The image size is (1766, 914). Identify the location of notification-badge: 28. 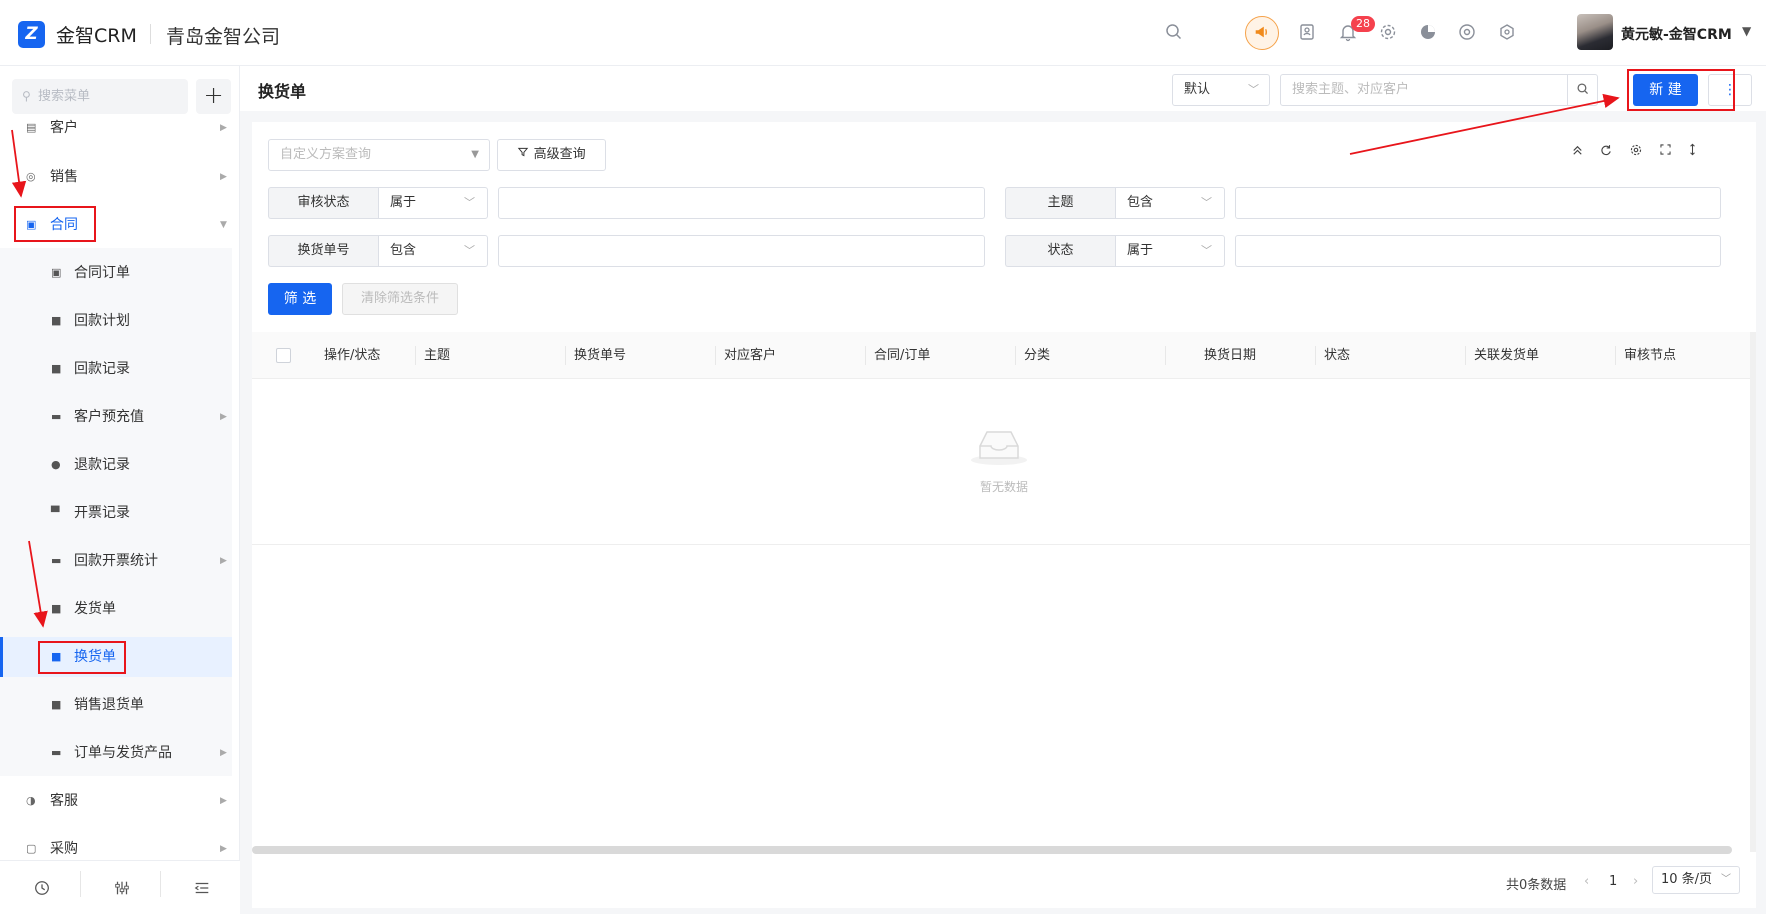
(1363, 24).